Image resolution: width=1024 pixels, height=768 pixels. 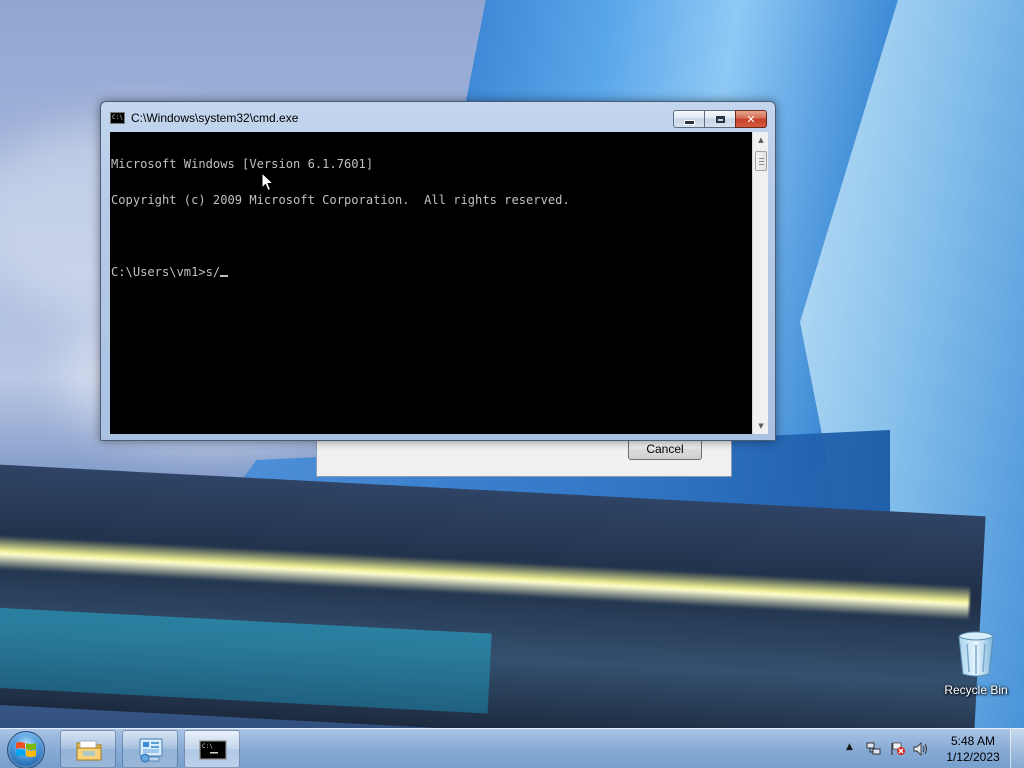 What do you see at coordinates (973, 757) in the screenshot?
I see `clock-date: 1/12/2023` at bounding box center [973, 757].